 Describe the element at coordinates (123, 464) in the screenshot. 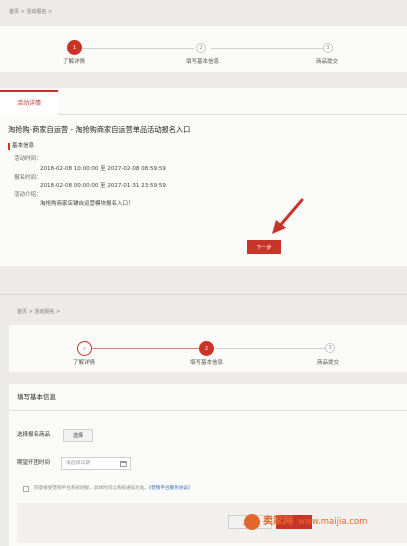

I see `calendar-icon` at that location.